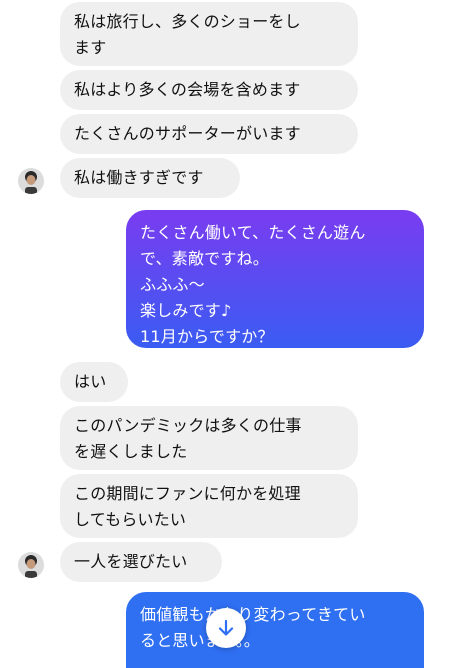  Describe the element at coordinates (209, 506) in the screenshot. I see `incoming-message: この期間にファンに何かを処理 してもらいたい` at that location.